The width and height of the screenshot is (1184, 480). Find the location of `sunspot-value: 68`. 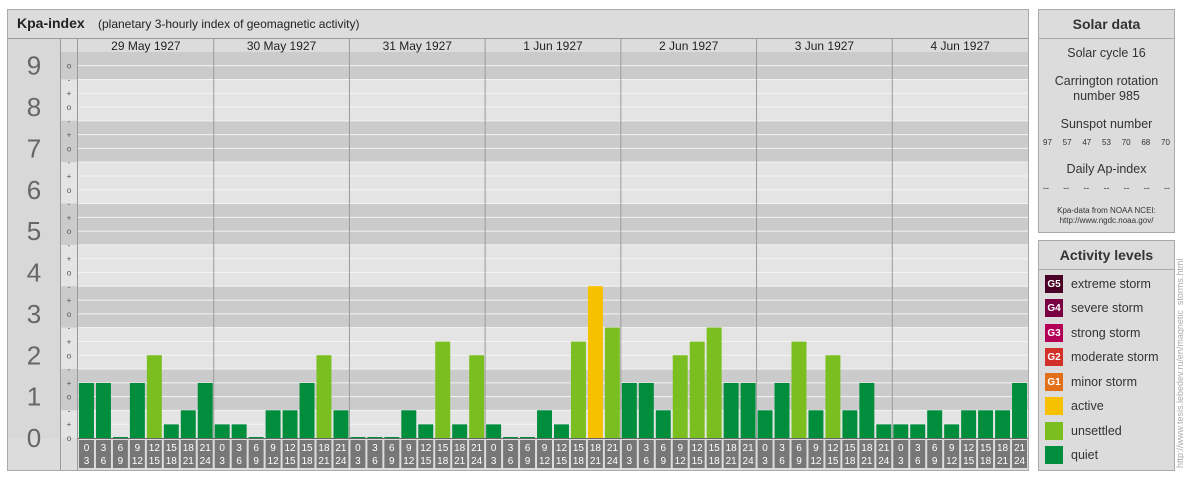

sunspot-value: 68 is located at coordinates (1146, 142).